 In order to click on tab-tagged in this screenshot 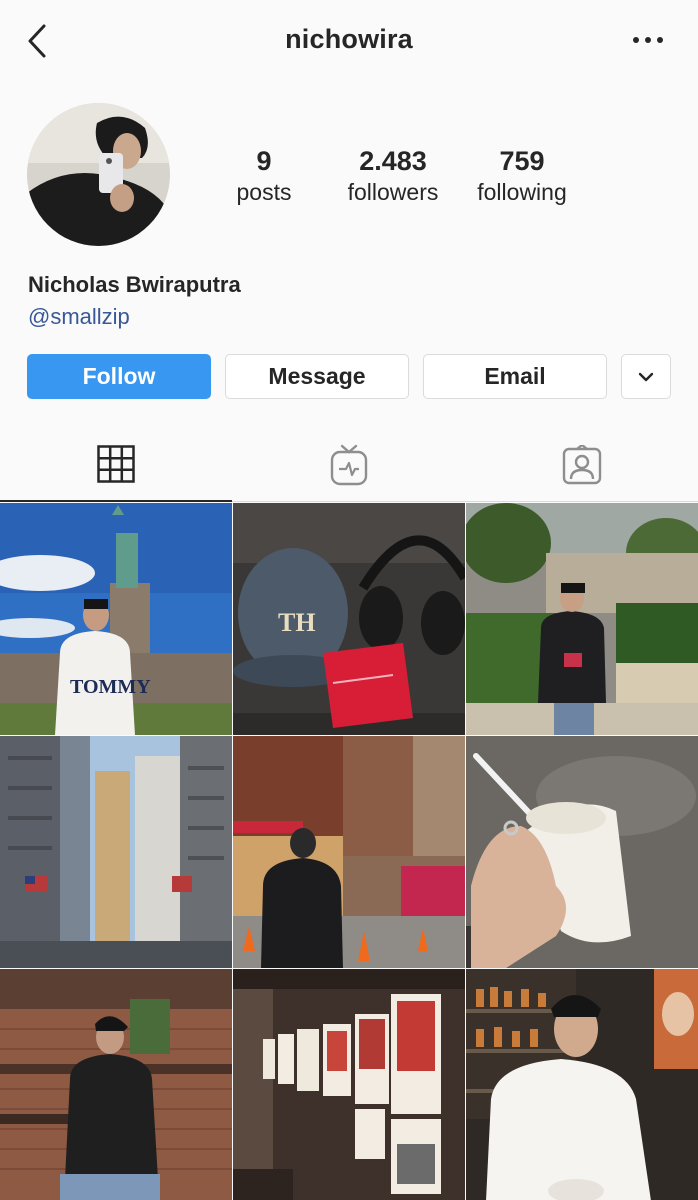, I will do `click(582, 465)`.